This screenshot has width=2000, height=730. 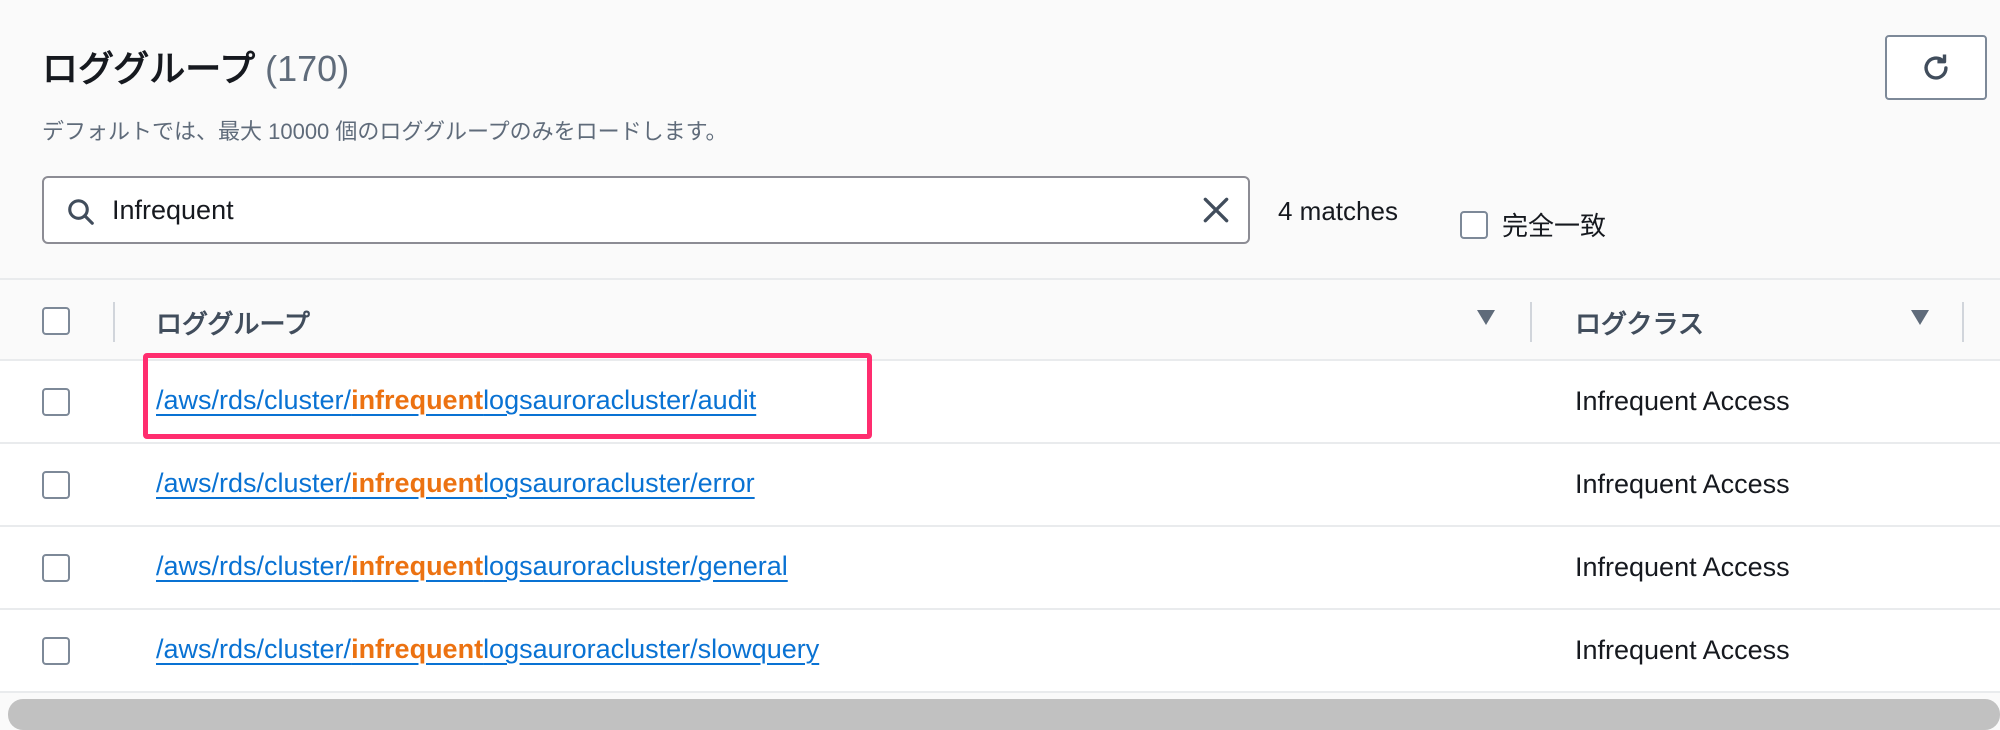 I want to click on search-field, so click(x=646, y=210).